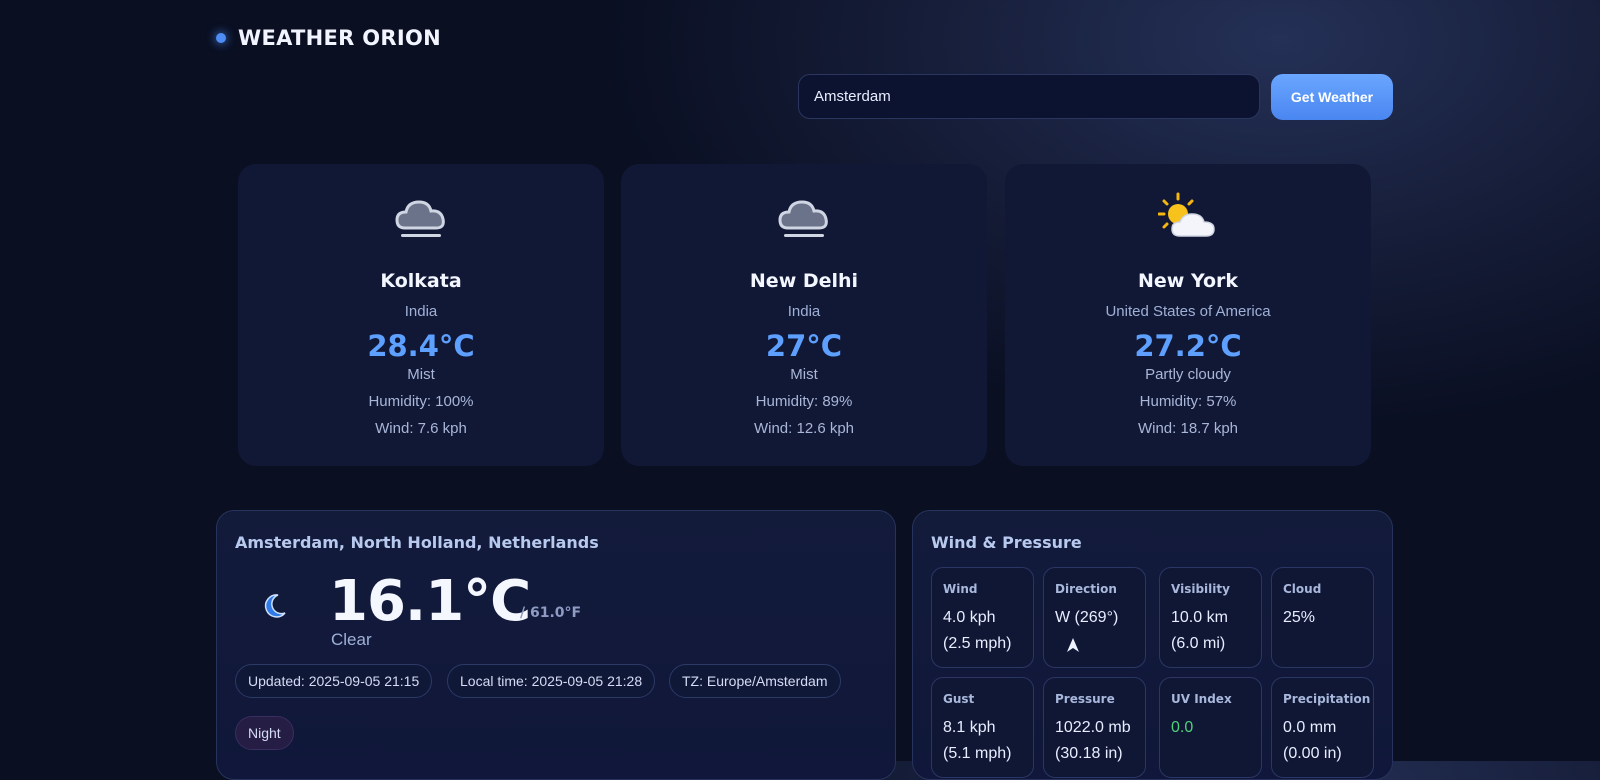  I want to click on stat-direction: Direction W (269°), so click(1094, 617).